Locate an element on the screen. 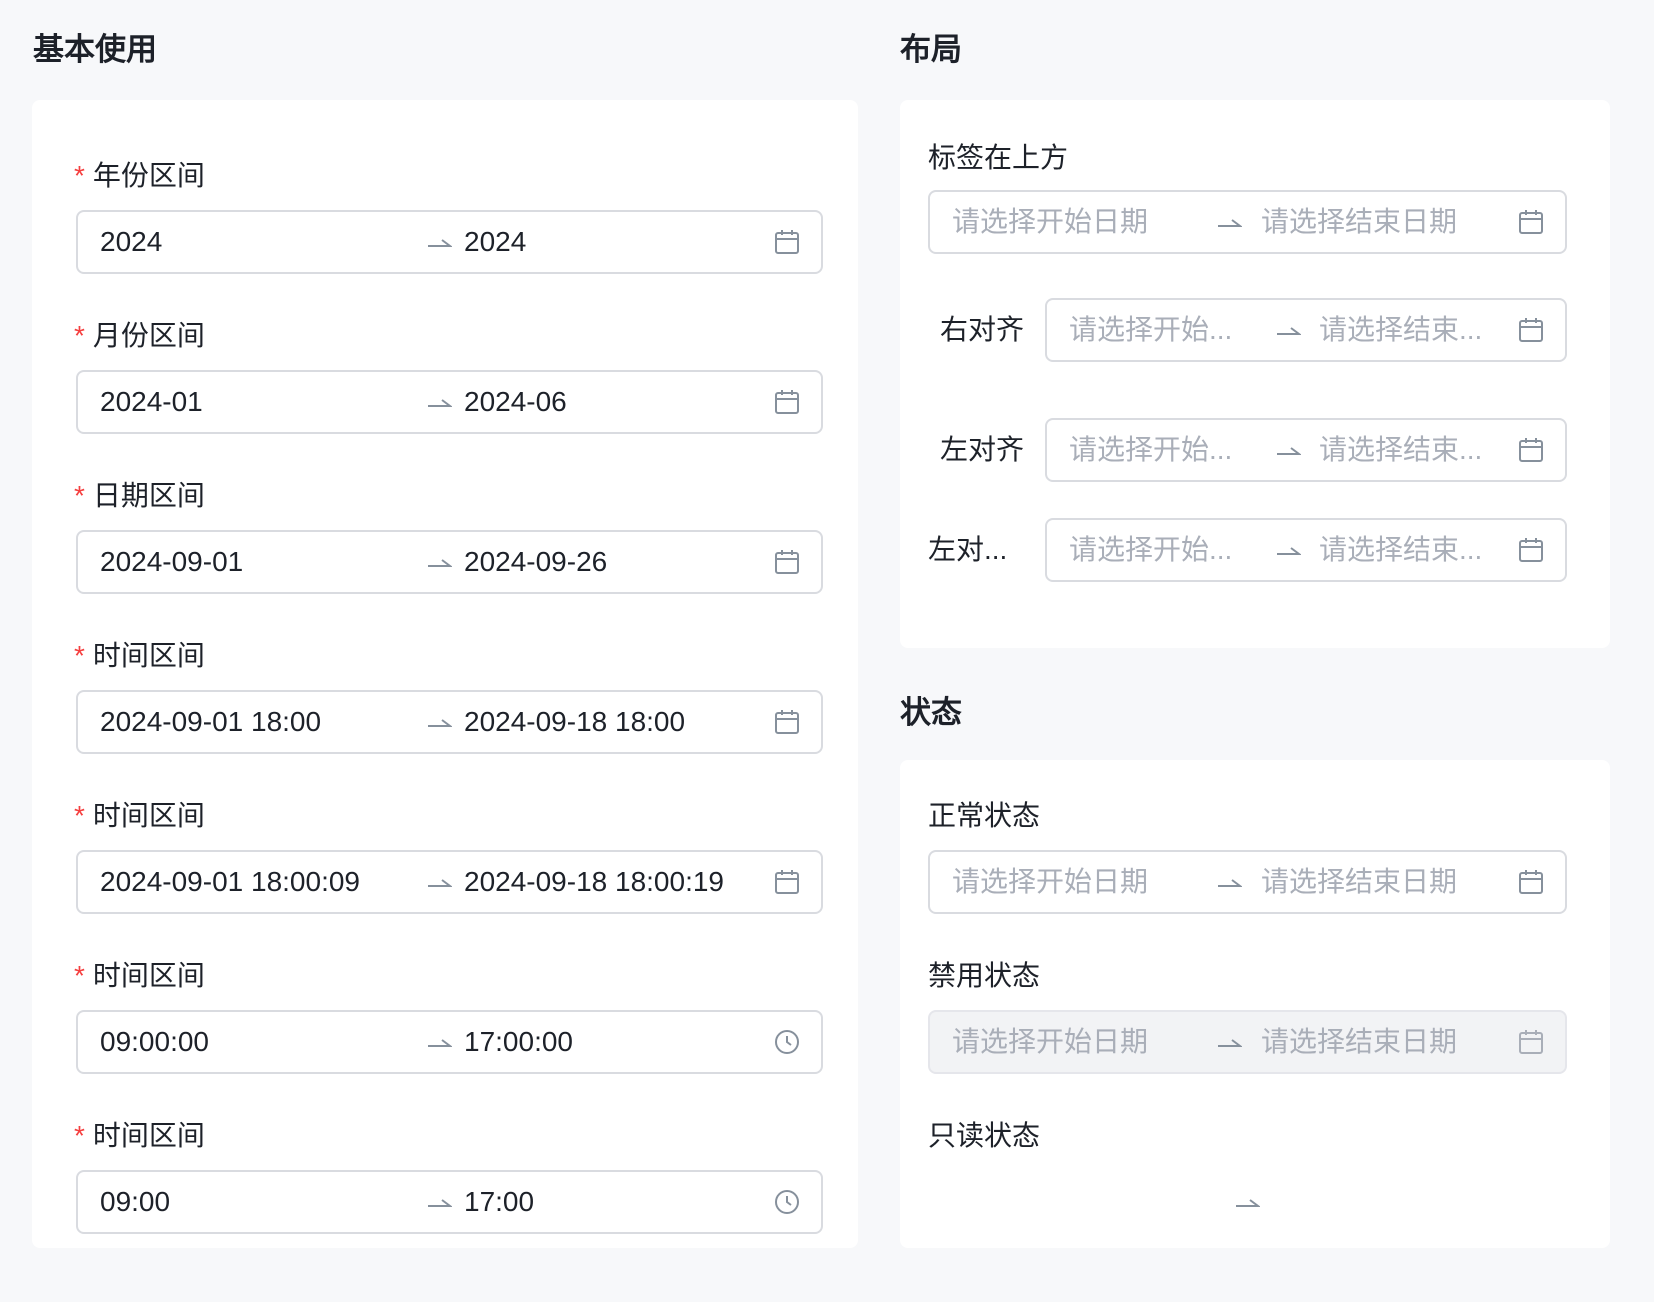  date-range-label: * 日期区间 is located at coordinates (139, 496).